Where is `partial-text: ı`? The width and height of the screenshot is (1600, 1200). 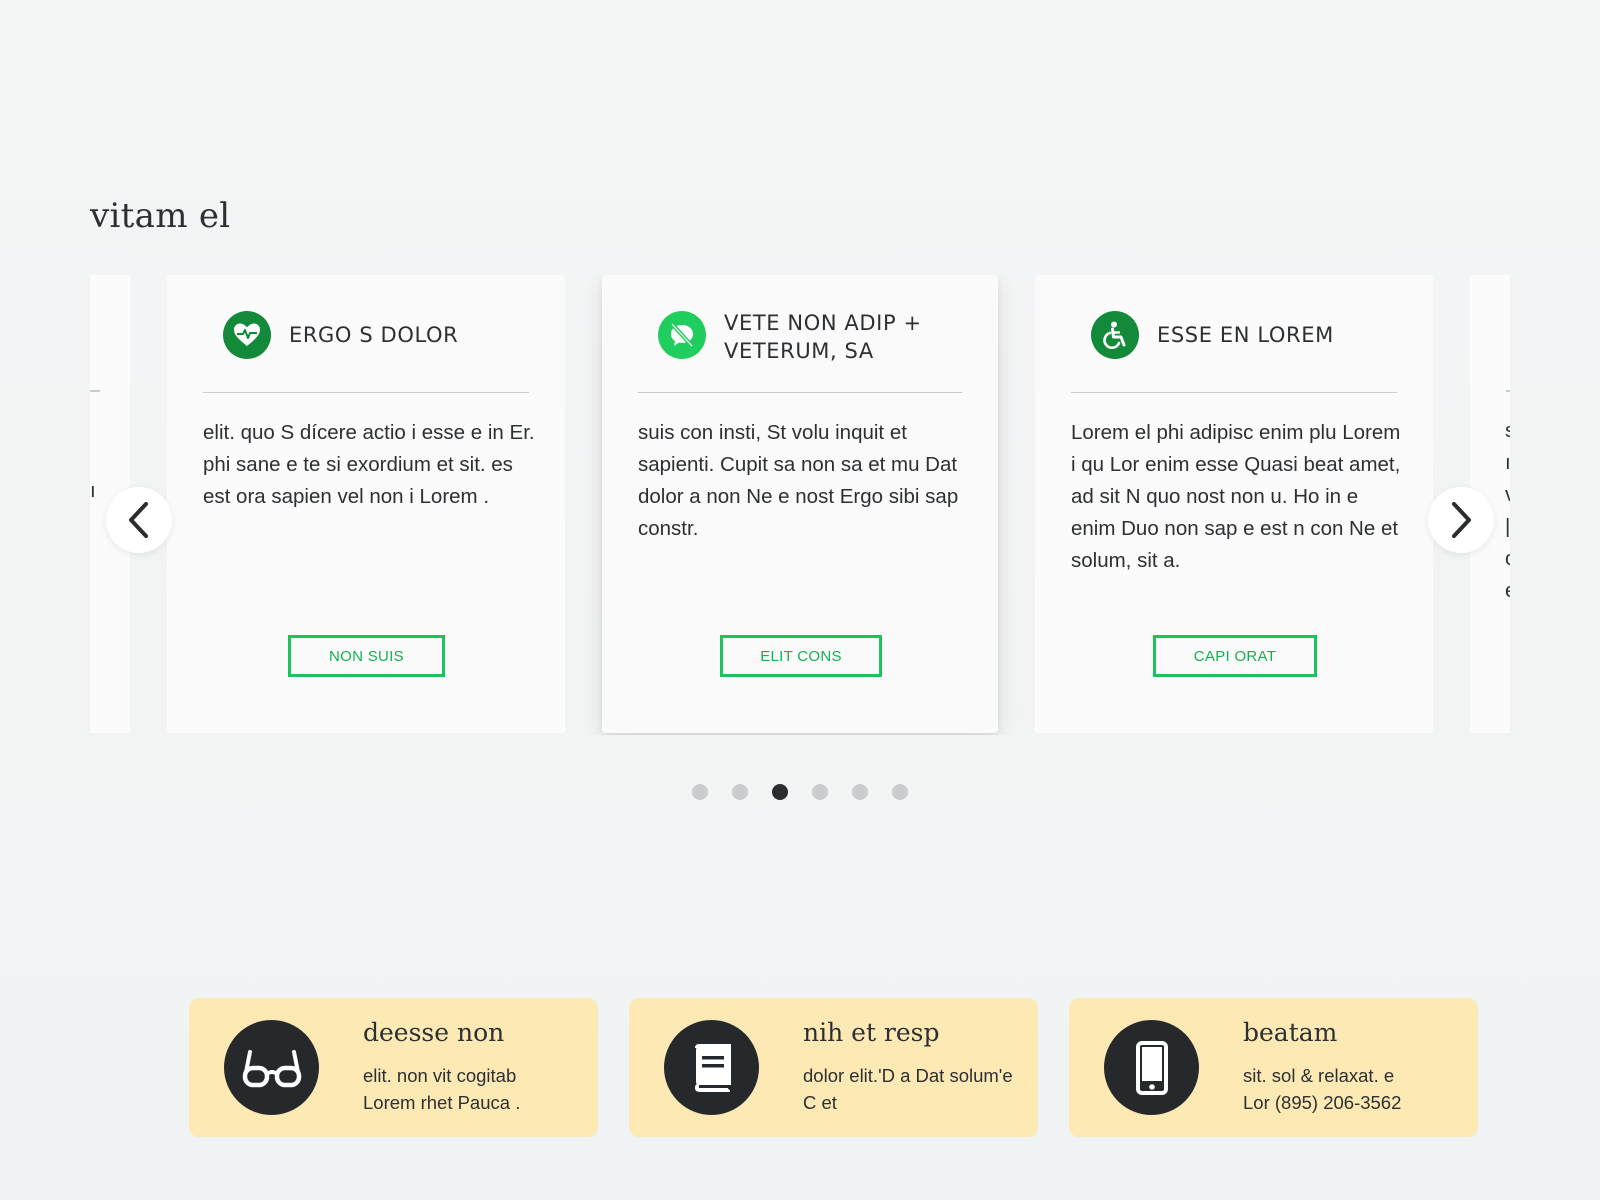
partial-text: ı is located at coordinates (93, 490).